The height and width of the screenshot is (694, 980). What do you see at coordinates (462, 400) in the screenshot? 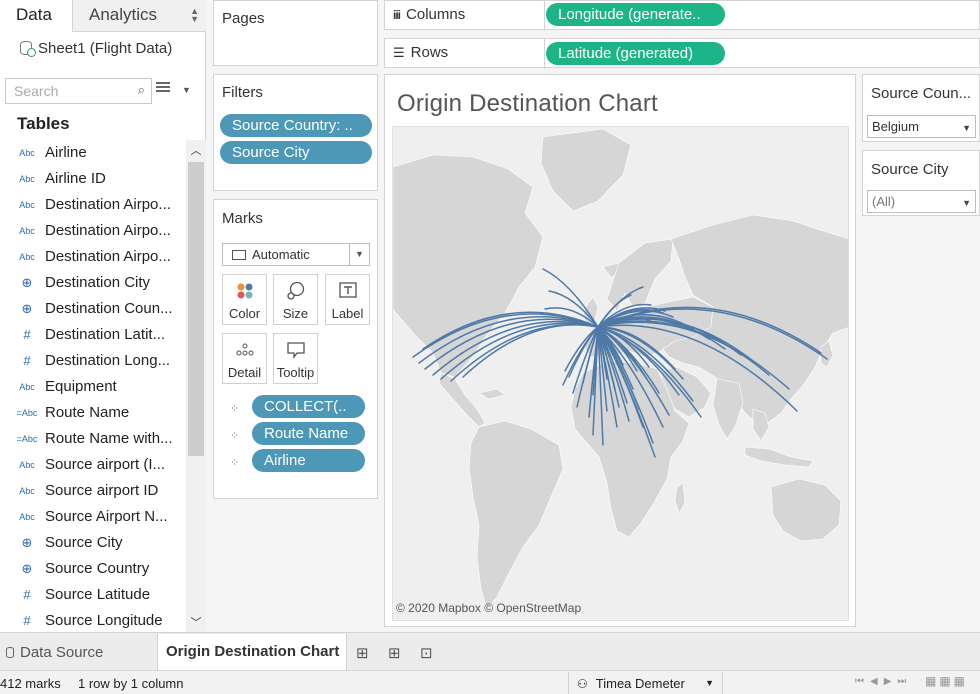
I see `land-central-america` at bounding box center [462, 400].